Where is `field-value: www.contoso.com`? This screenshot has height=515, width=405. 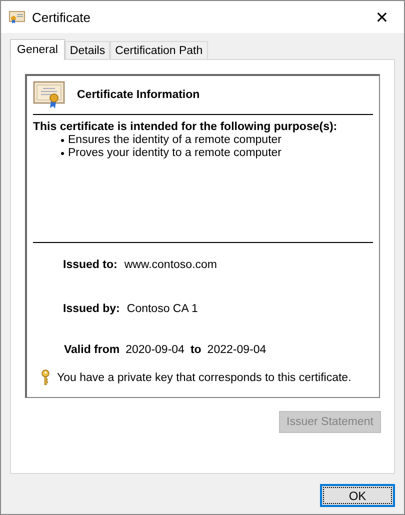
field-value: www.contoso.com is located at coordinates (170, 265).